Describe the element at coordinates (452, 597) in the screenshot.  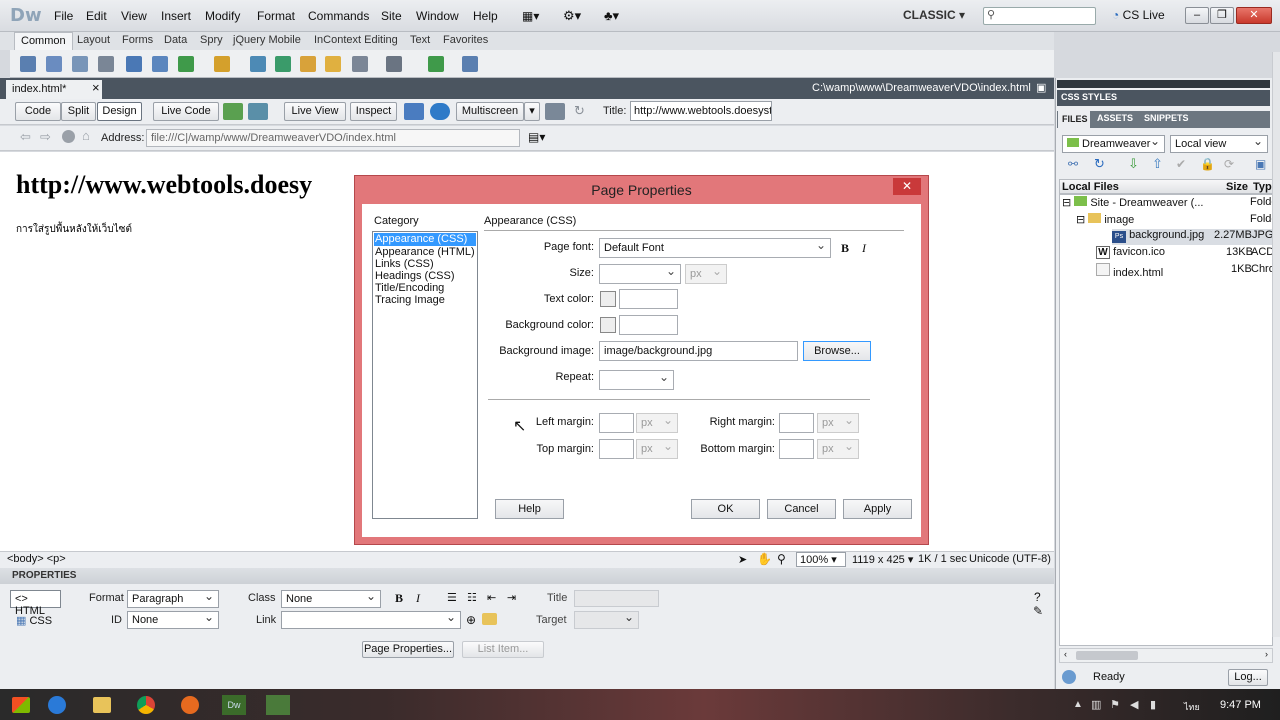
I see `unordered-list-icon: ☰` at that location.